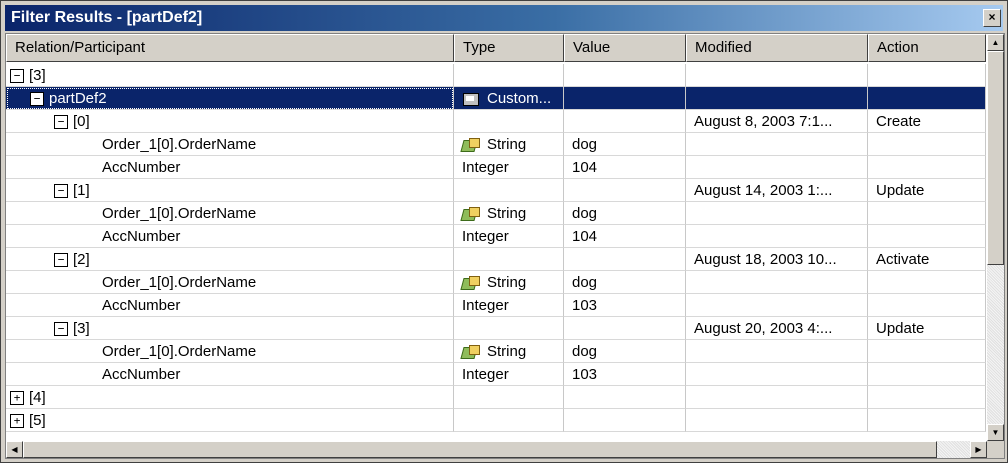  I want to click on scroll-left-button: ◀, so click(14, 449).